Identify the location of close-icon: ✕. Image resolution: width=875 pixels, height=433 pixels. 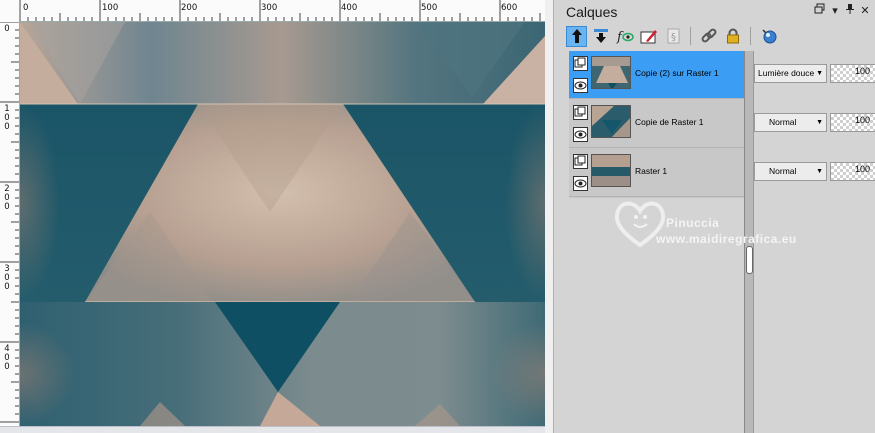
(865, 11).